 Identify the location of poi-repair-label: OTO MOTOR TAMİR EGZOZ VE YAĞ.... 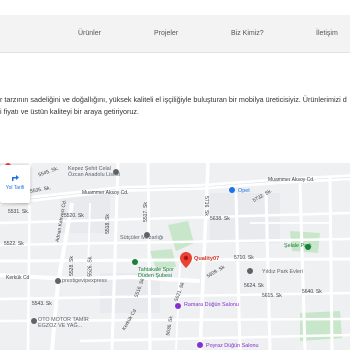
(63, 323).